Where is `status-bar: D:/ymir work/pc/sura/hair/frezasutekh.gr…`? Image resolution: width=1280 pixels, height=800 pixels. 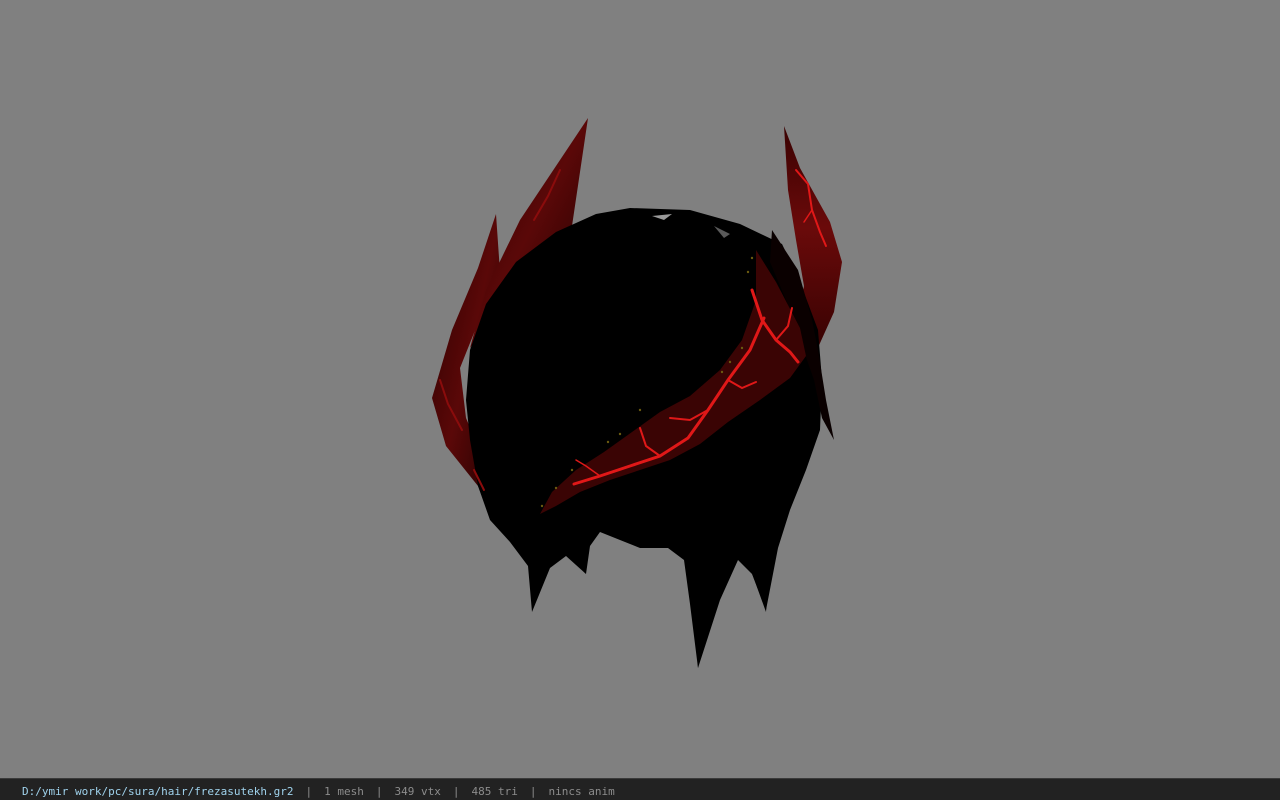 status-bar: D:/ymir work/pc/sura/hair/frezasutekh.gr… is located at coordinates (640, 789).